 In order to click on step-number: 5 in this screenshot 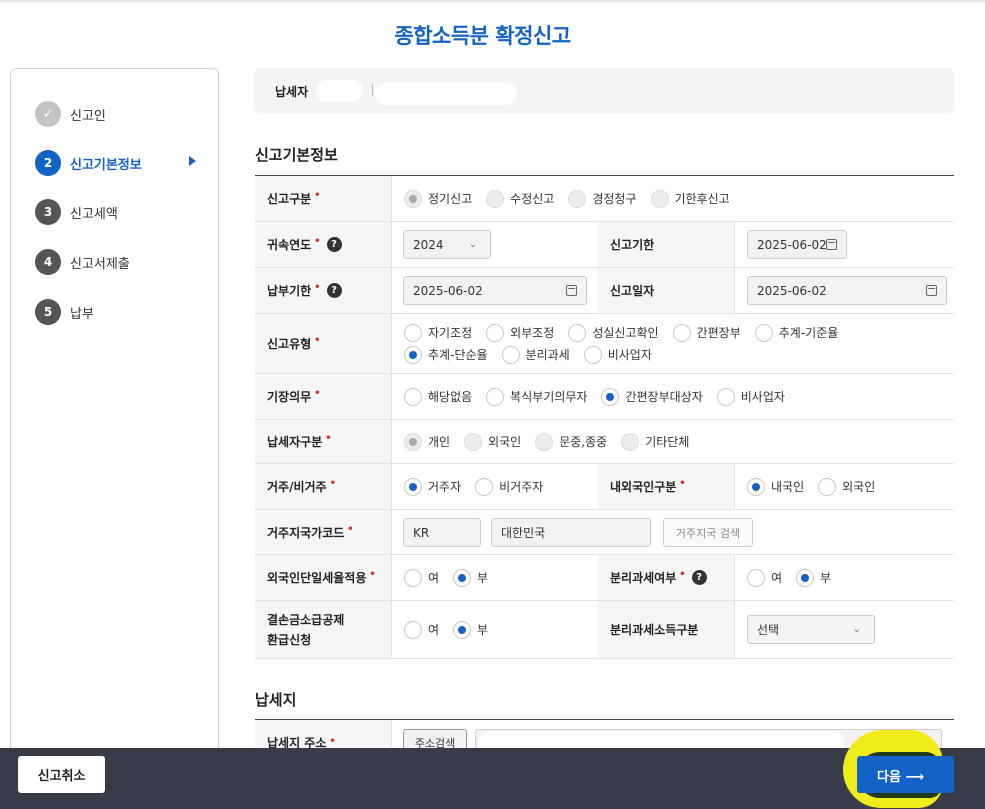, I will do `click(48, 312)`.